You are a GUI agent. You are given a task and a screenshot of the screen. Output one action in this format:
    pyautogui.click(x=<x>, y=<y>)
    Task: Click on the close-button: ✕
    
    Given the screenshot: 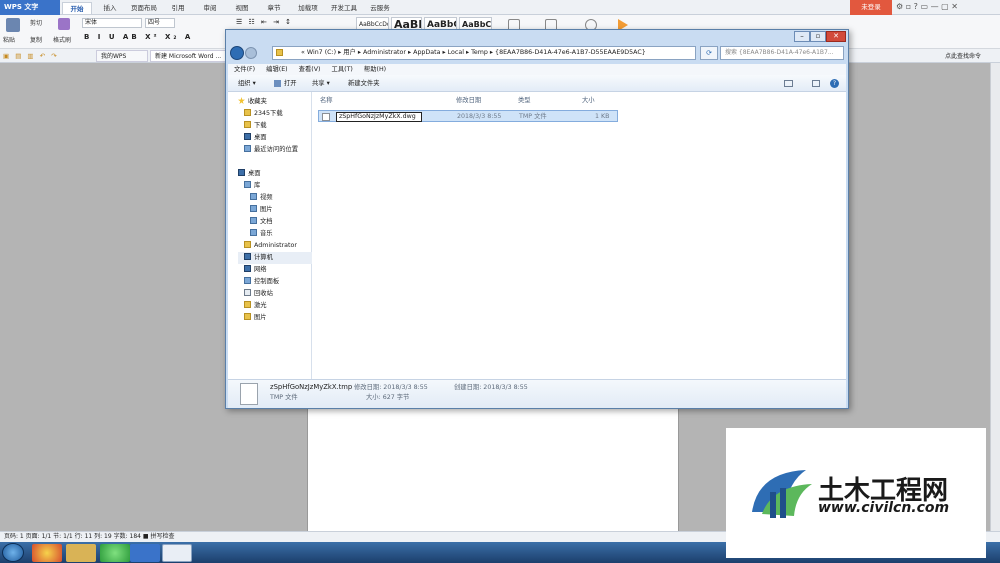 What is the action you would take?
    pyautogui.click(x=836, y=36)
    